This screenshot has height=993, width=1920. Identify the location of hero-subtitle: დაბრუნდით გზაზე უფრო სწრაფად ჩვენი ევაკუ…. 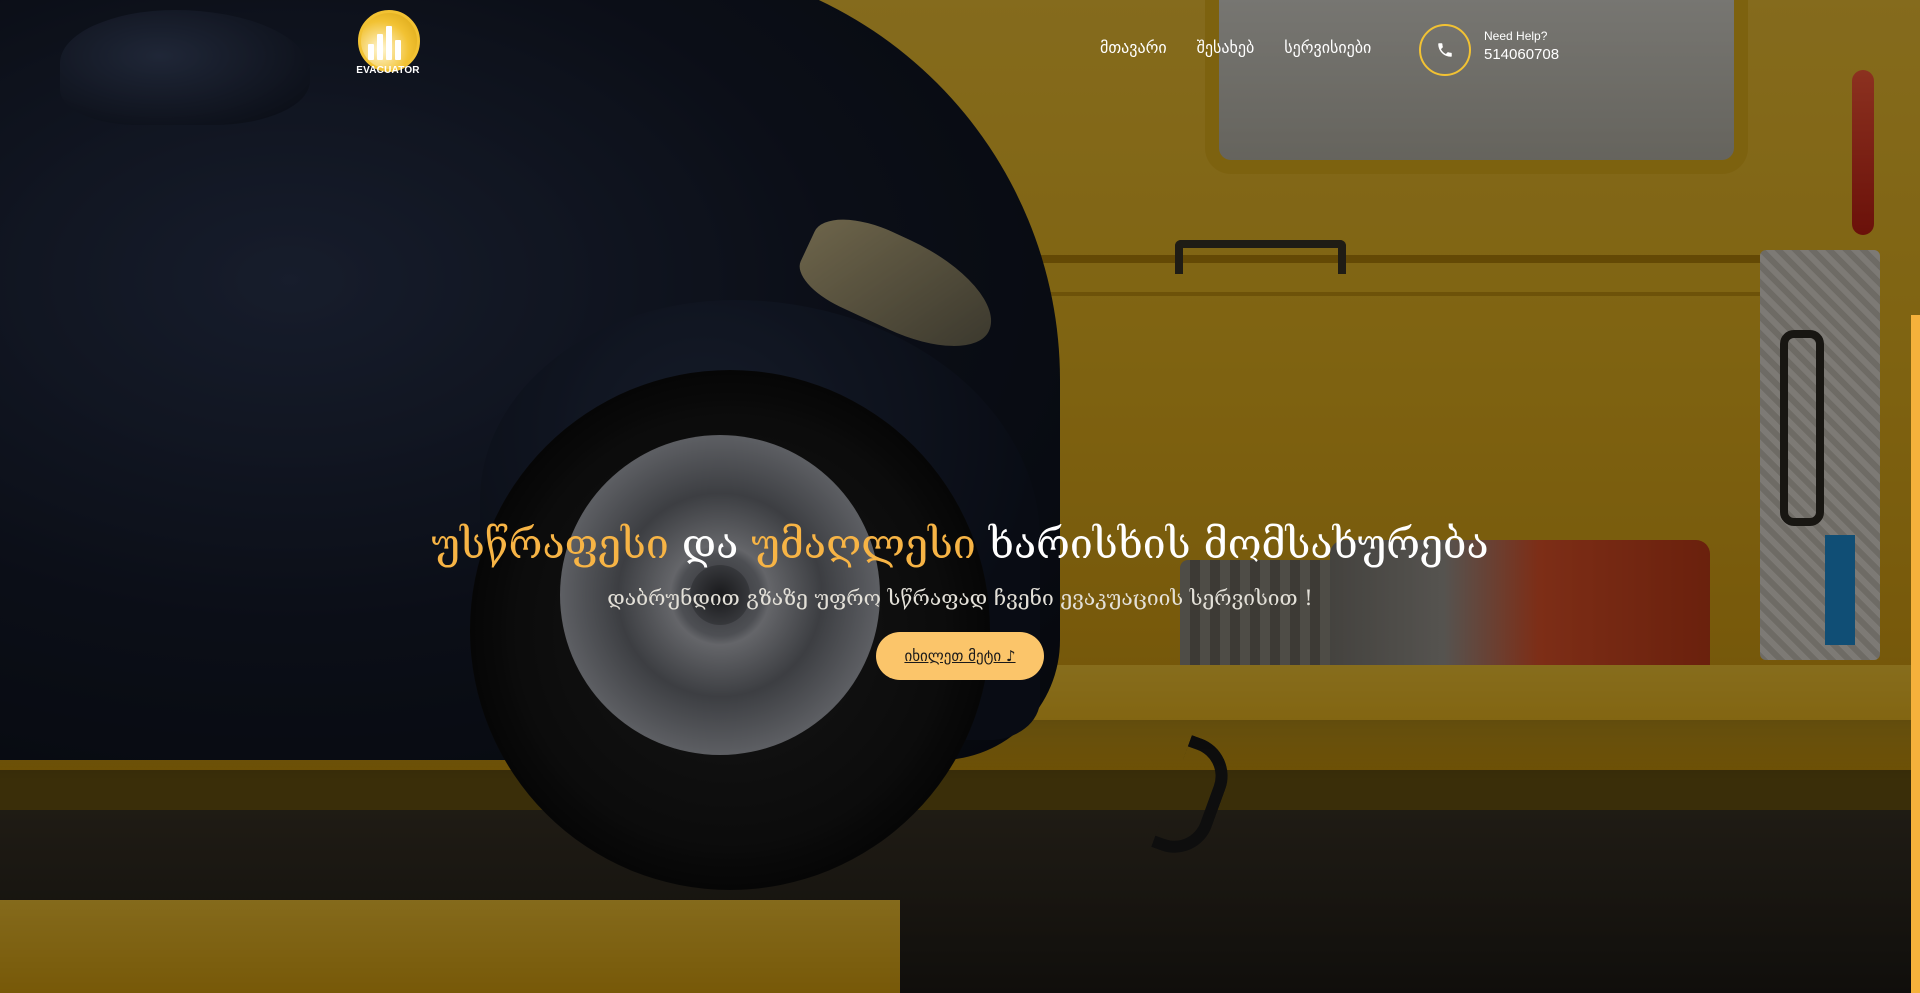
(960, 598).